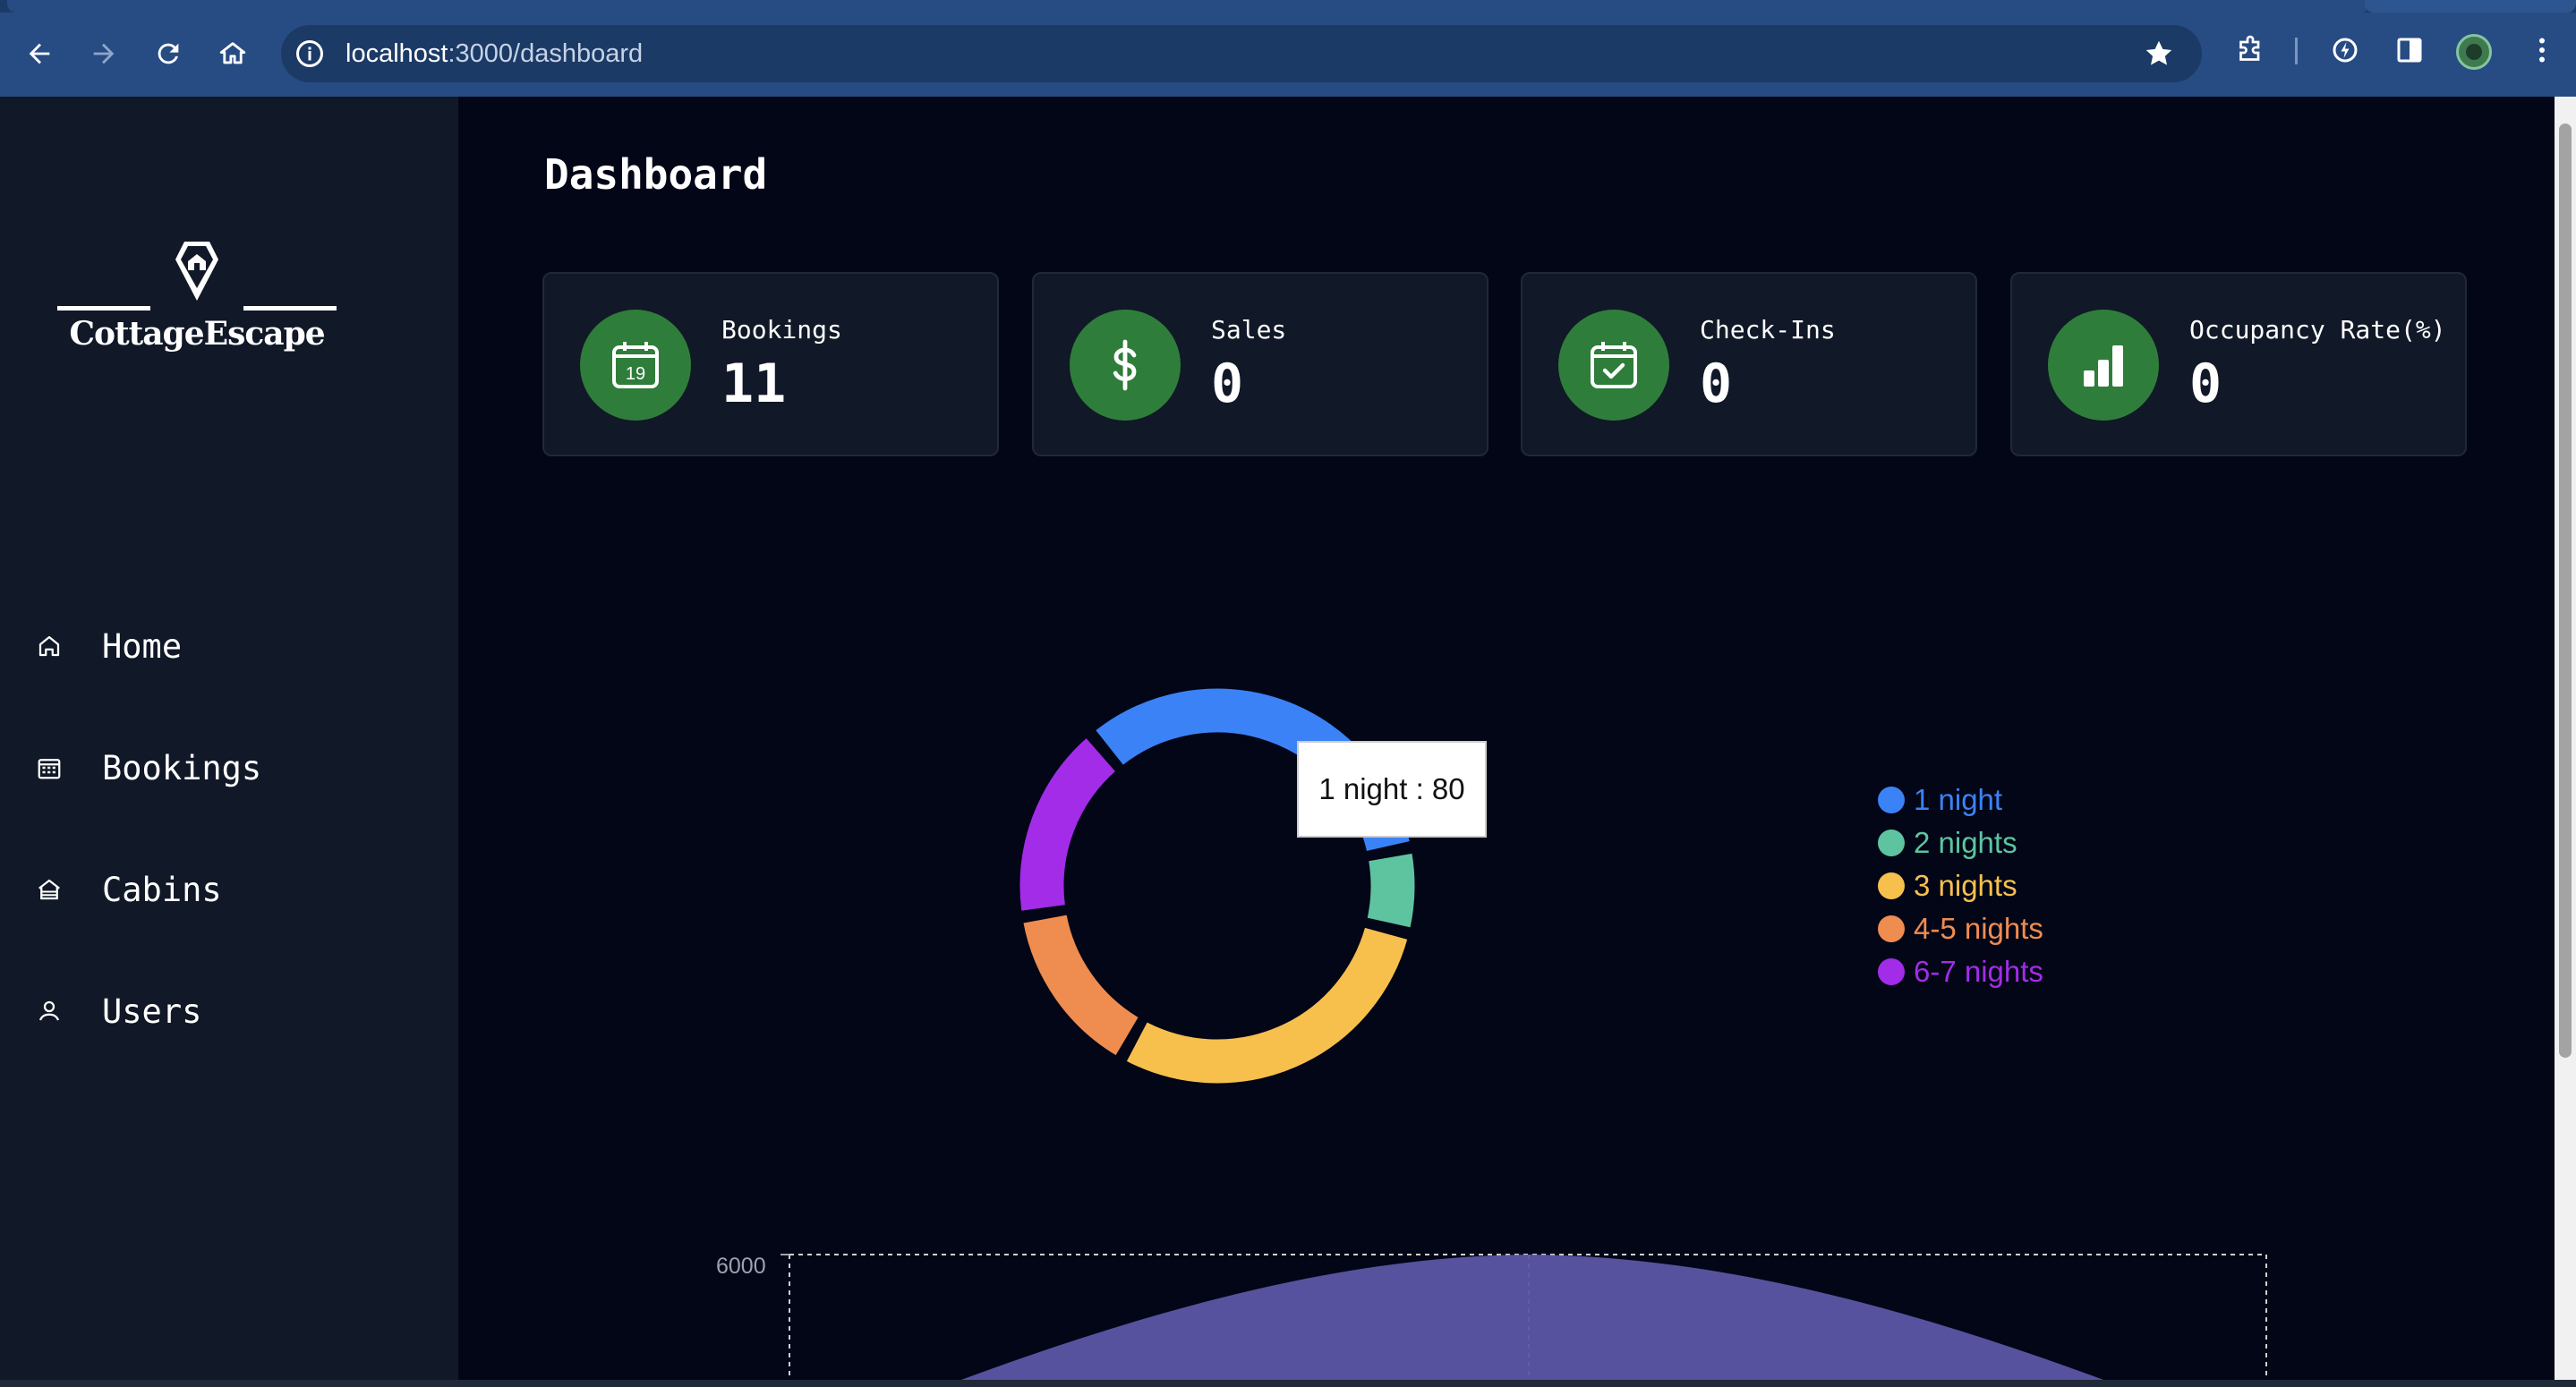 Image resolution: width=2576 pixels, height=1387 pixels. What do you see at coordinates (1217, 886) in the screenshot?
I see `stay-duration-donut-chart` at bounding box center [1217, 886].